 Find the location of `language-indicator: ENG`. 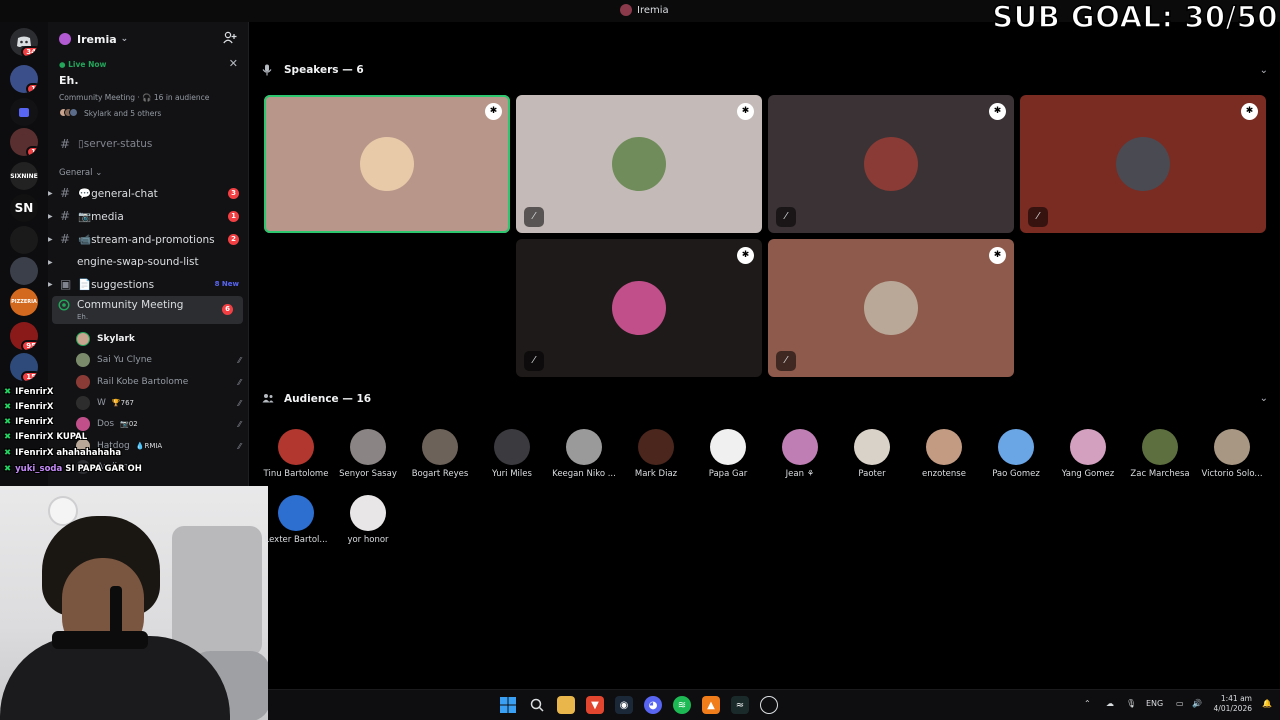

language-indicator: ENG is located at coordinates (1154, 703).